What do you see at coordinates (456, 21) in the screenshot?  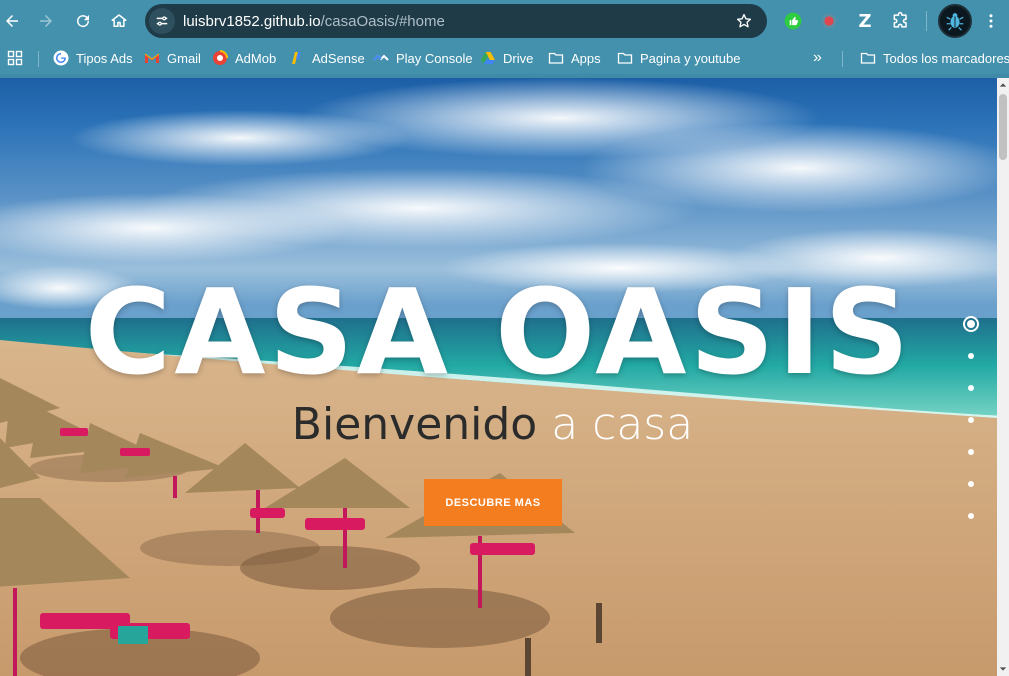 I see `address-bar: luisbrv1852.github.io/casaOasis/#home` at bounding box center [456, 21].